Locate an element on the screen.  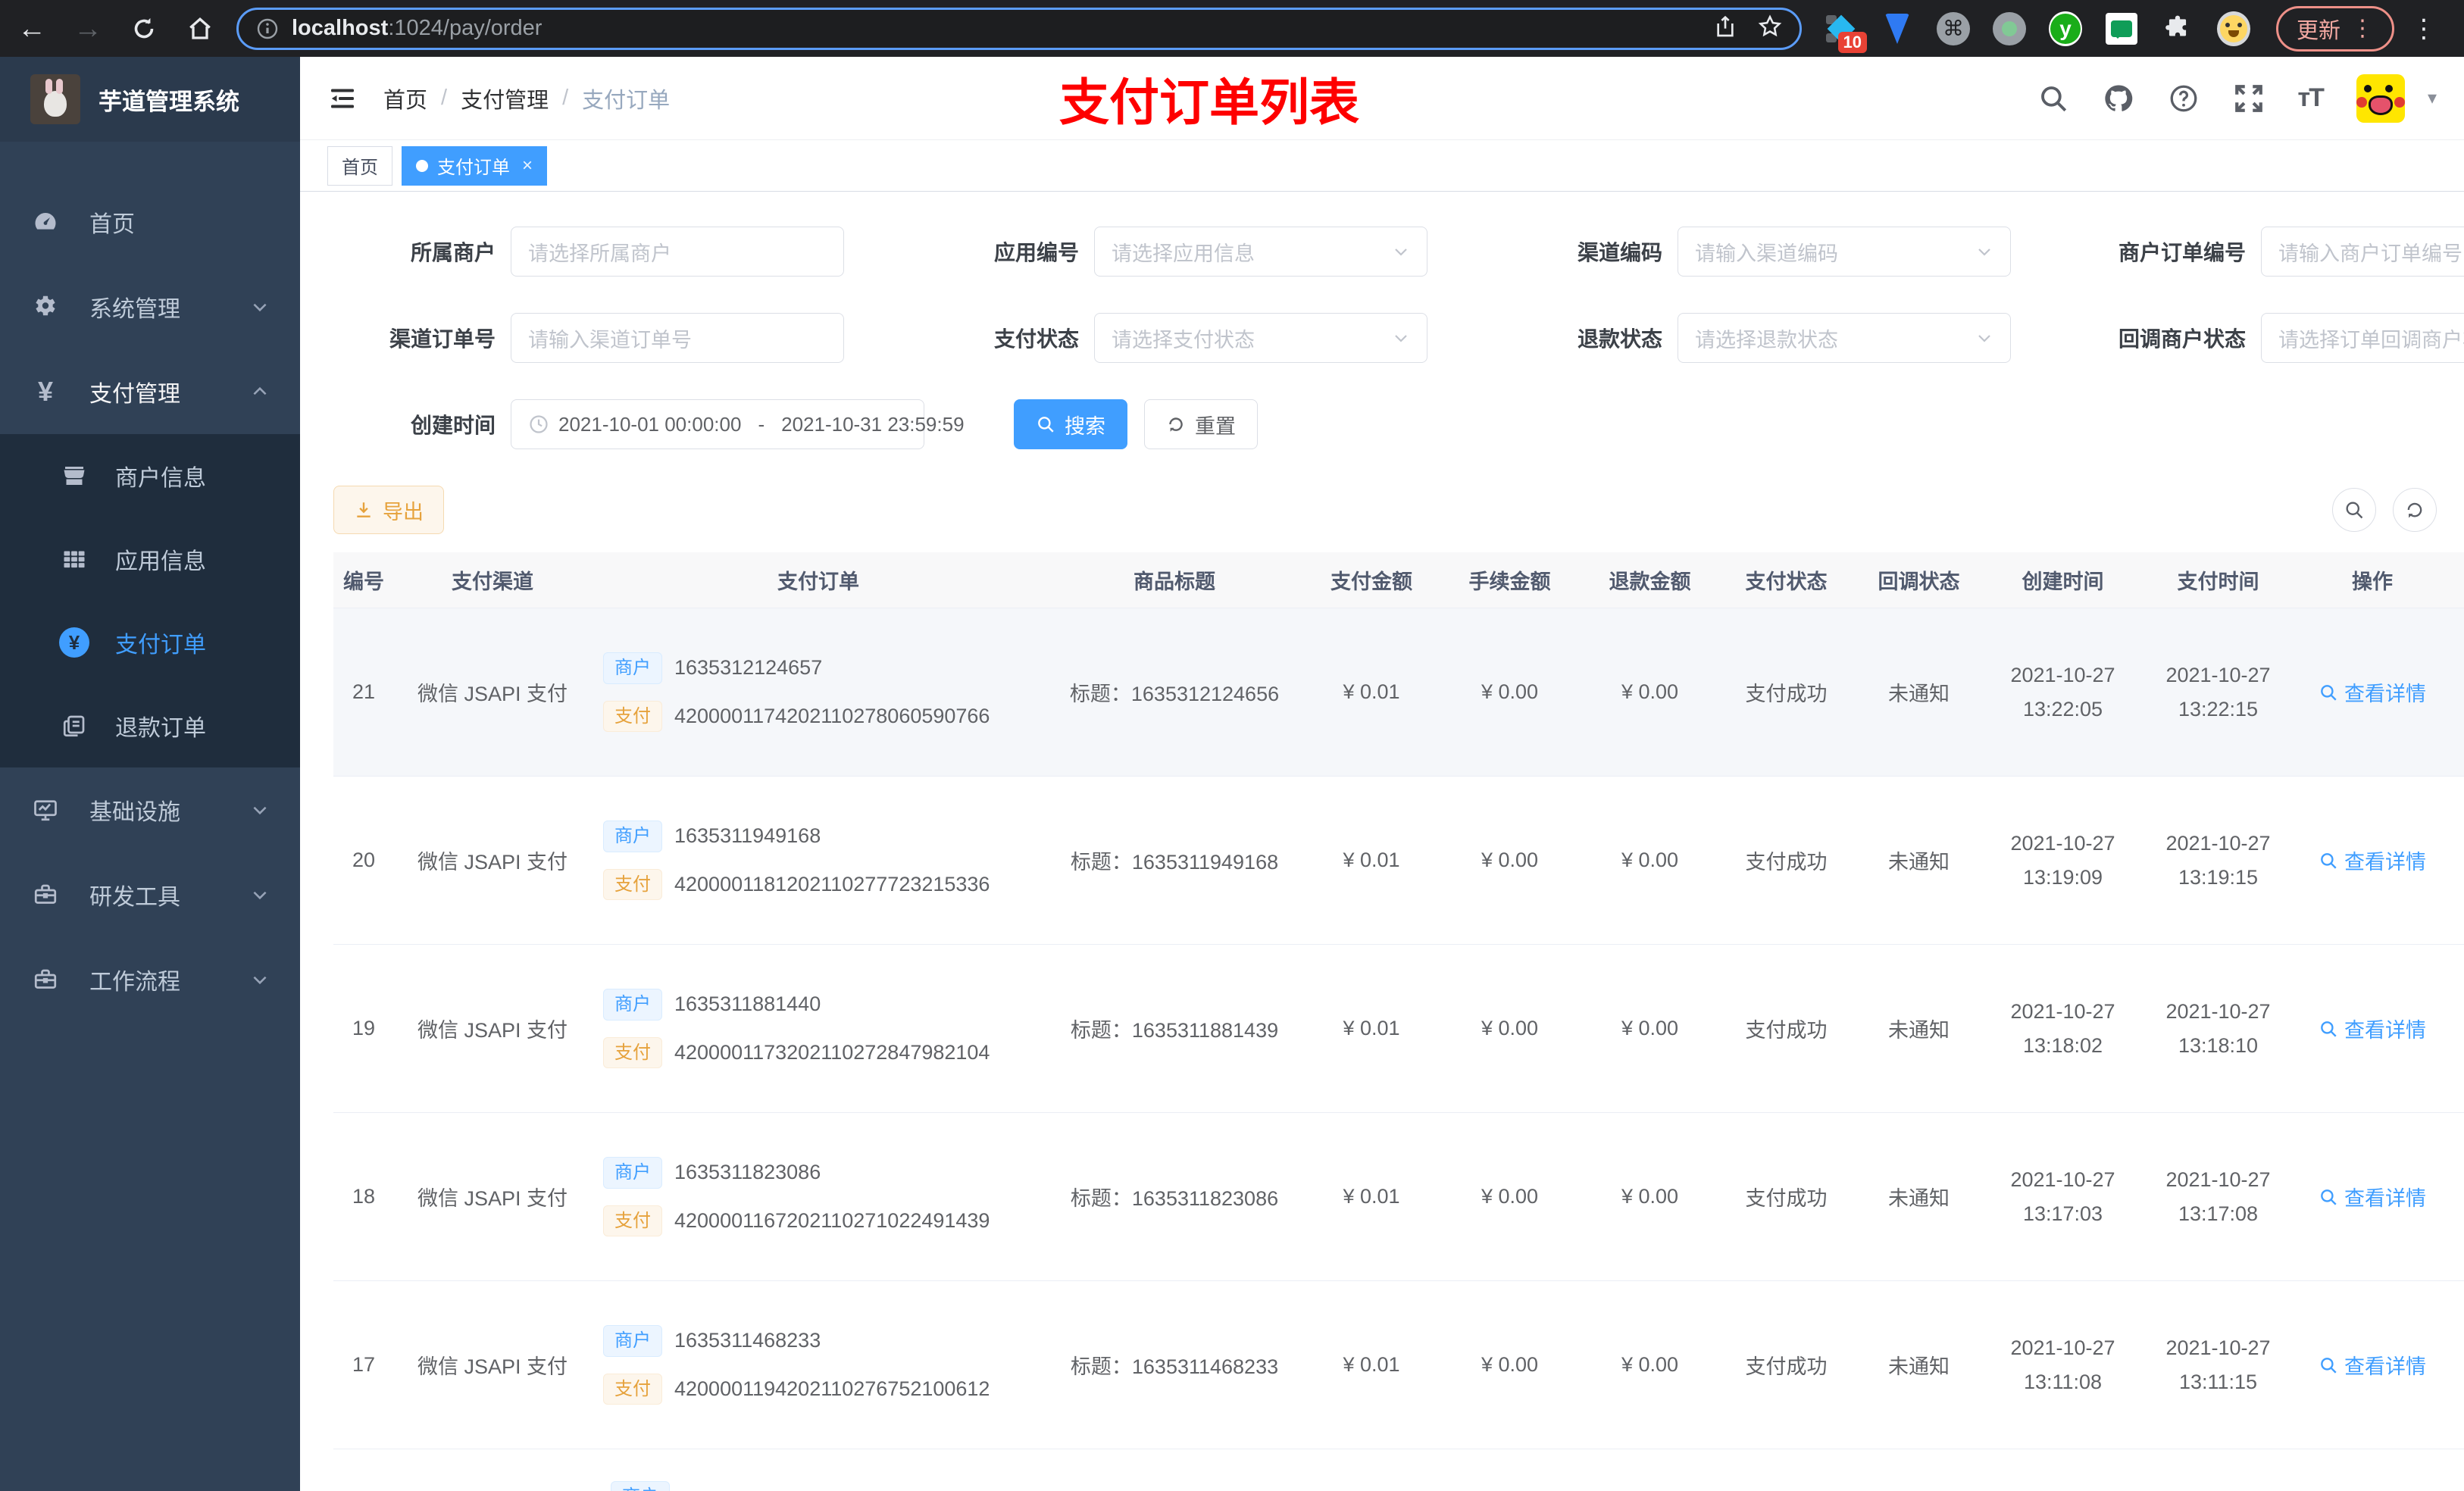
filter-label: 支付状态 is located at coordinates (1036, 339).